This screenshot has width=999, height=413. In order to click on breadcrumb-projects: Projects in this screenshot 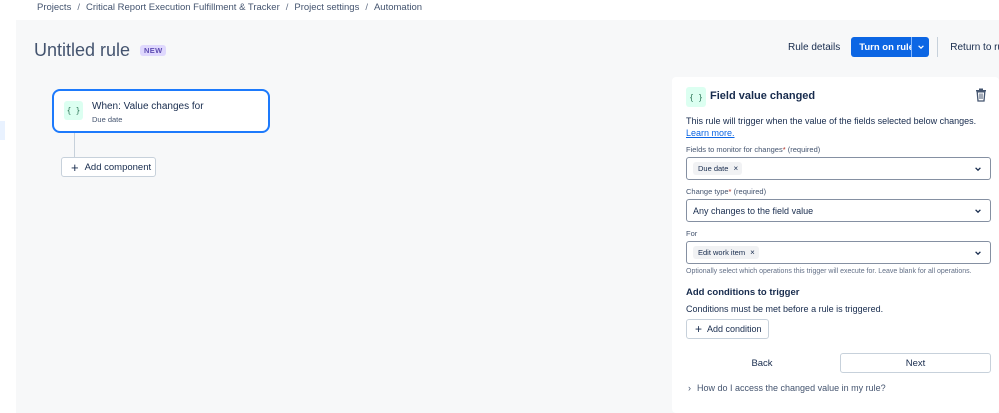, I will do `click(54, 7)`.